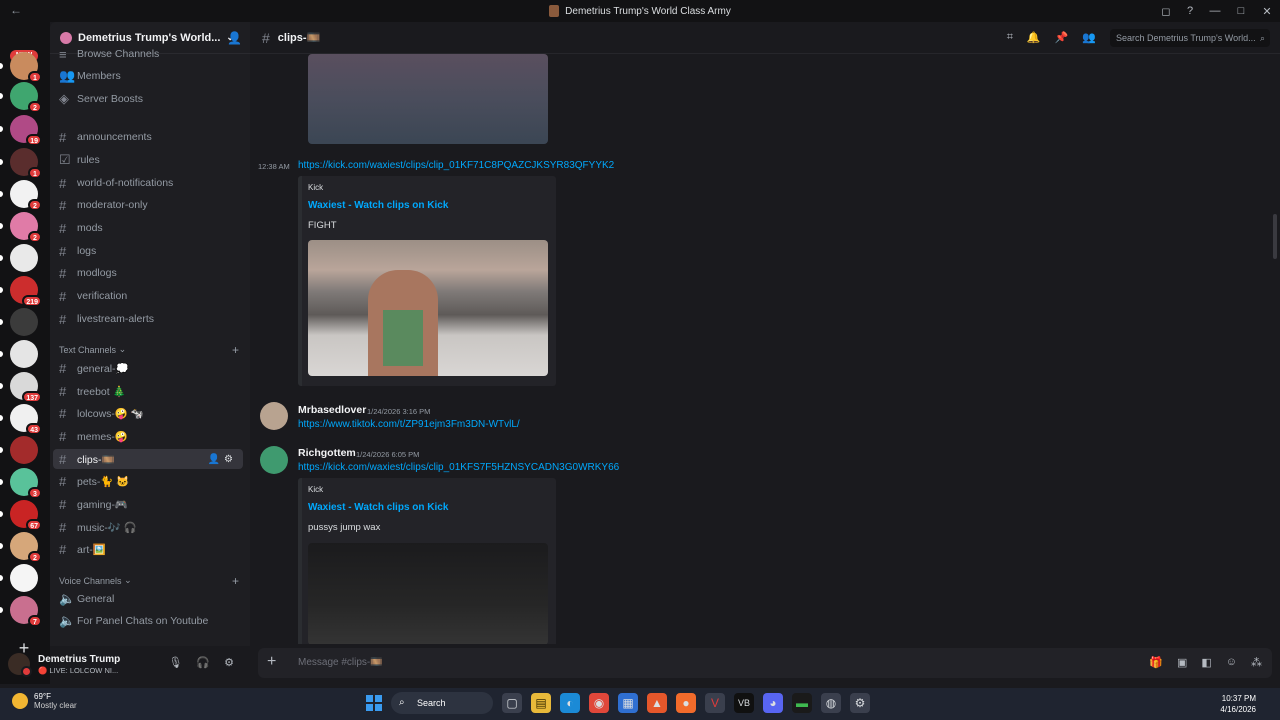 This screenshot has width=1280, height=720. Describe the element at coordinates (203, 662) in the screenshot. I see `headphones-icon: 🎧` at that location.